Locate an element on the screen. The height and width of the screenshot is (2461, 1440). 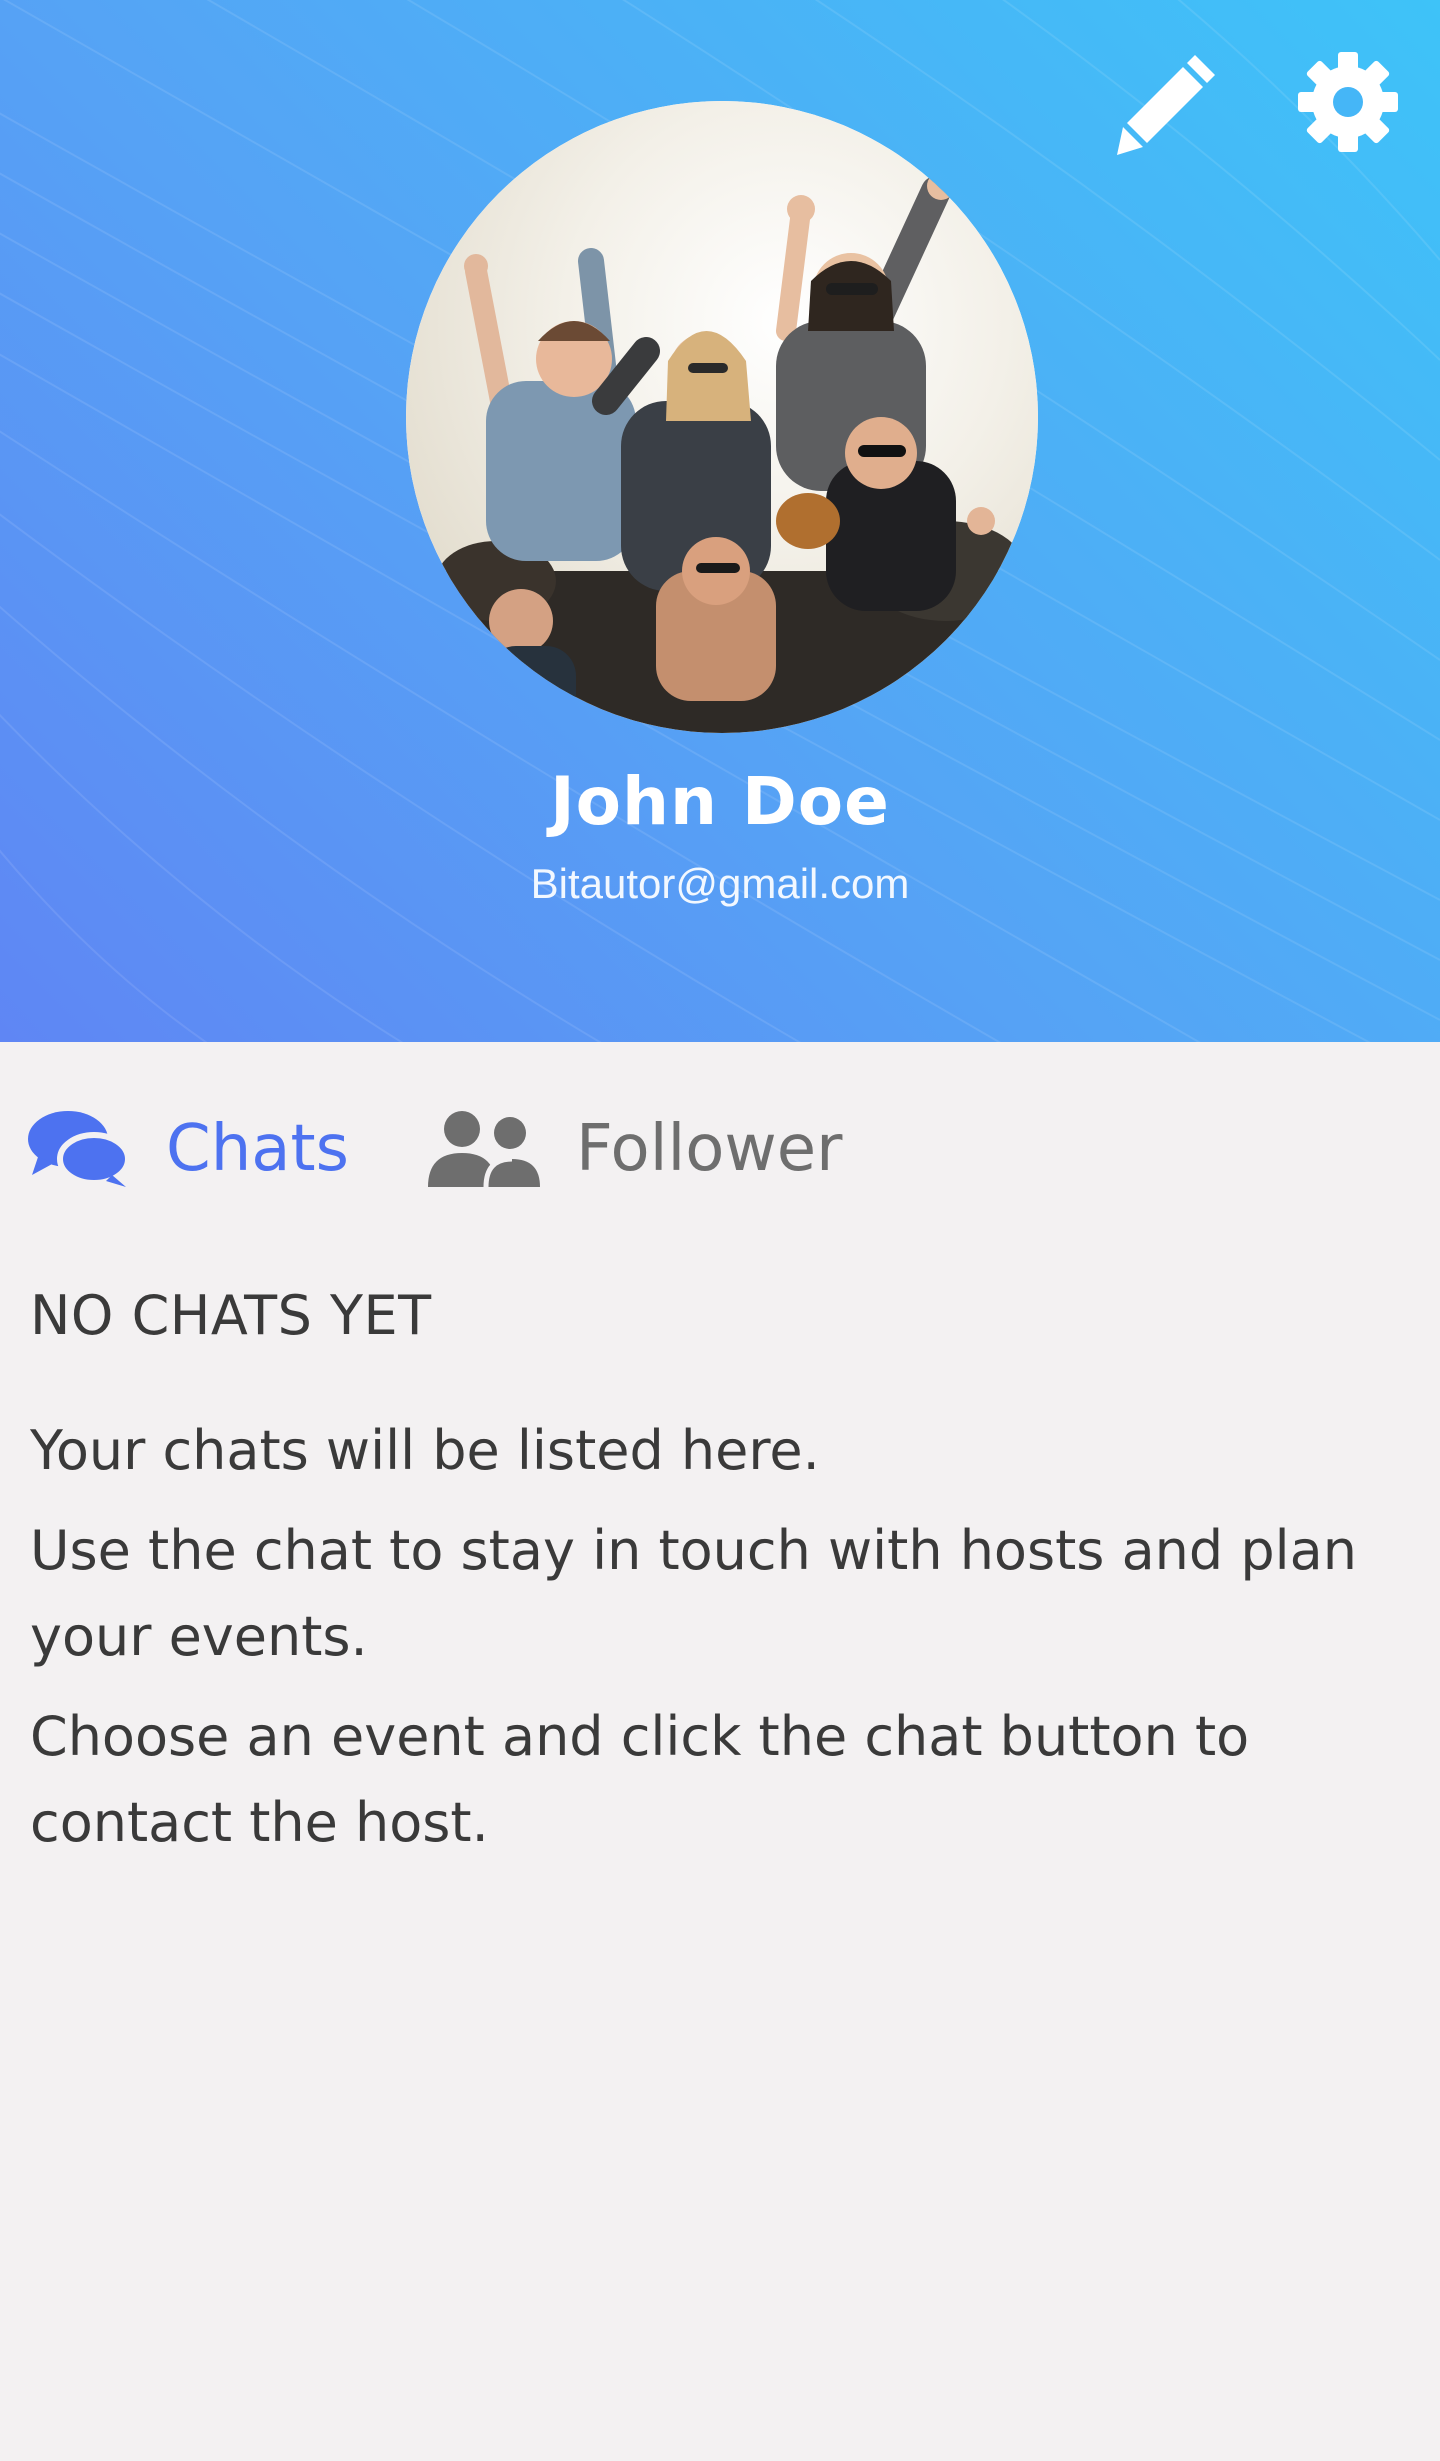
settings-button is located at coordinates (1348, 102).